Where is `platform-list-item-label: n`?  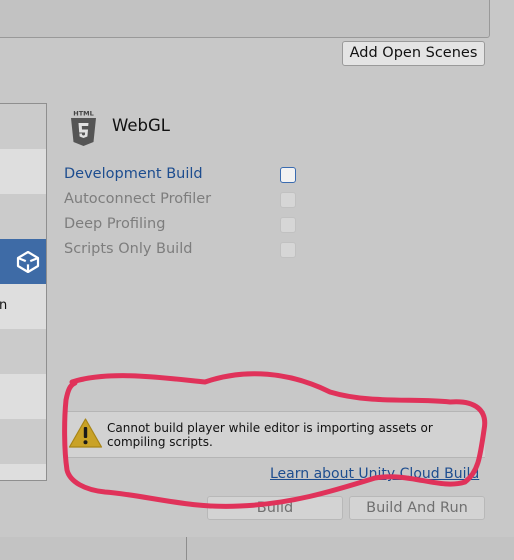 platform-list-item-label: n is located at coordinates (3, 305).